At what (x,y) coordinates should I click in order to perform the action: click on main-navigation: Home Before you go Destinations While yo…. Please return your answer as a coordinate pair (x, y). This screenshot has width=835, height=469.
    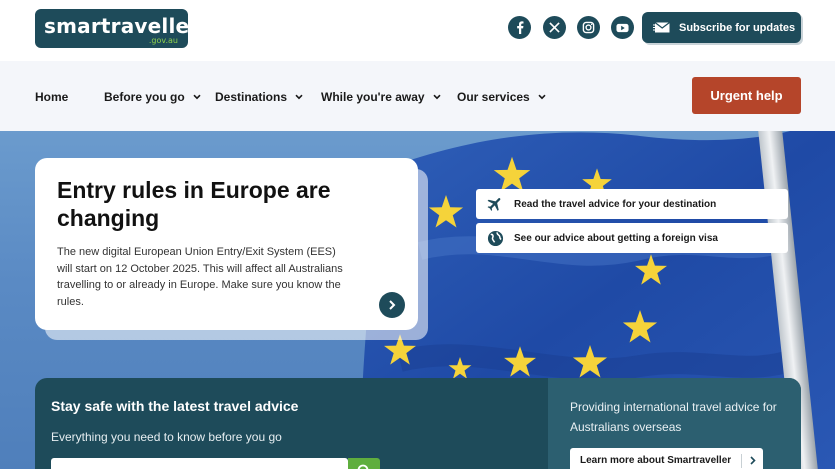
    Looking at the image, I should click on (417, 96).